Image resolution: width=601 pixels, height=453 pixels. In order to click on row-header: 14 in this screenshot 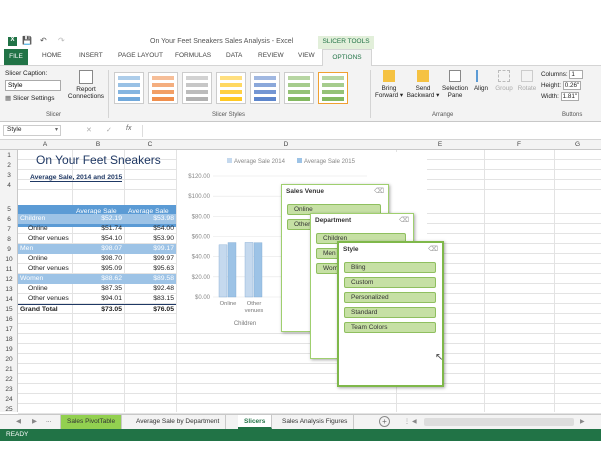, I will do `click(9, 299)`.